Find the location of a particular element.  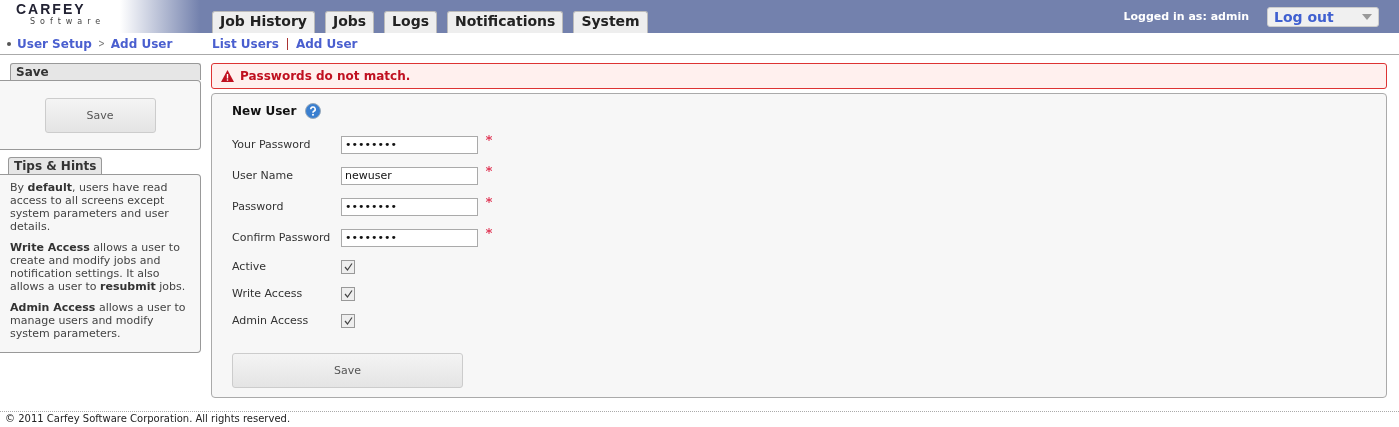

tip-paragraph: By default, users have read access to all screens except system parameters and user details. is located at coordinates (90, 207).